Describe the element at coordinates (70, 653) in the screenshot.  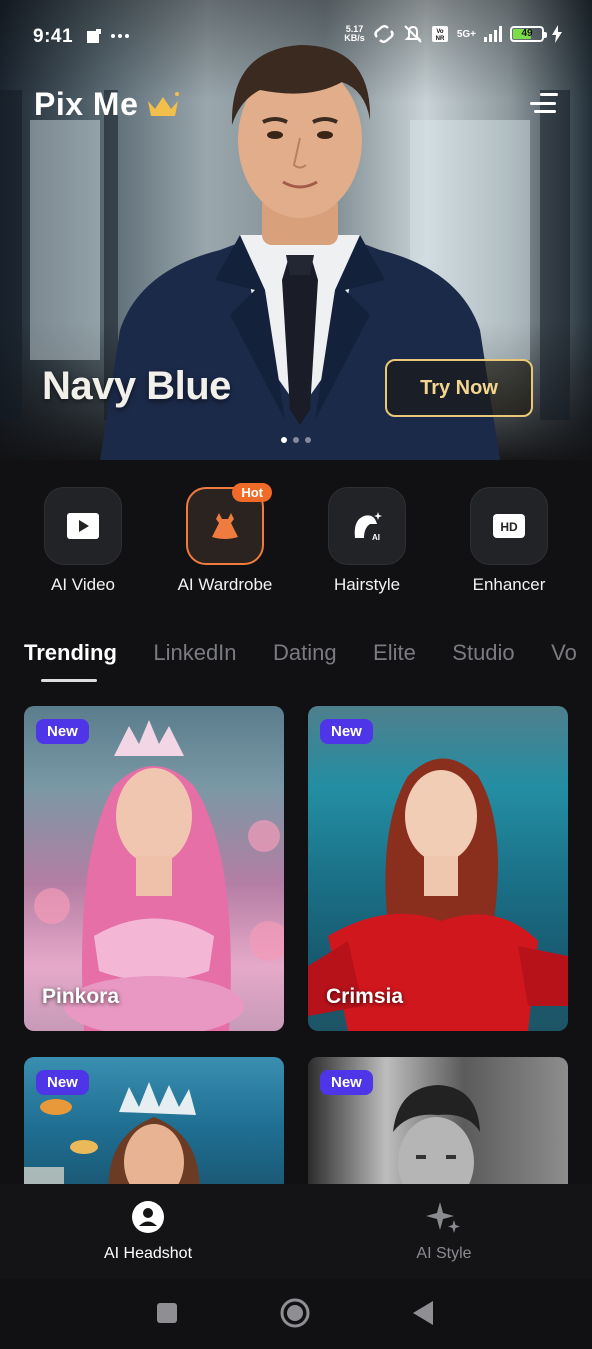
I see `tab-trending: Trending` at that location.